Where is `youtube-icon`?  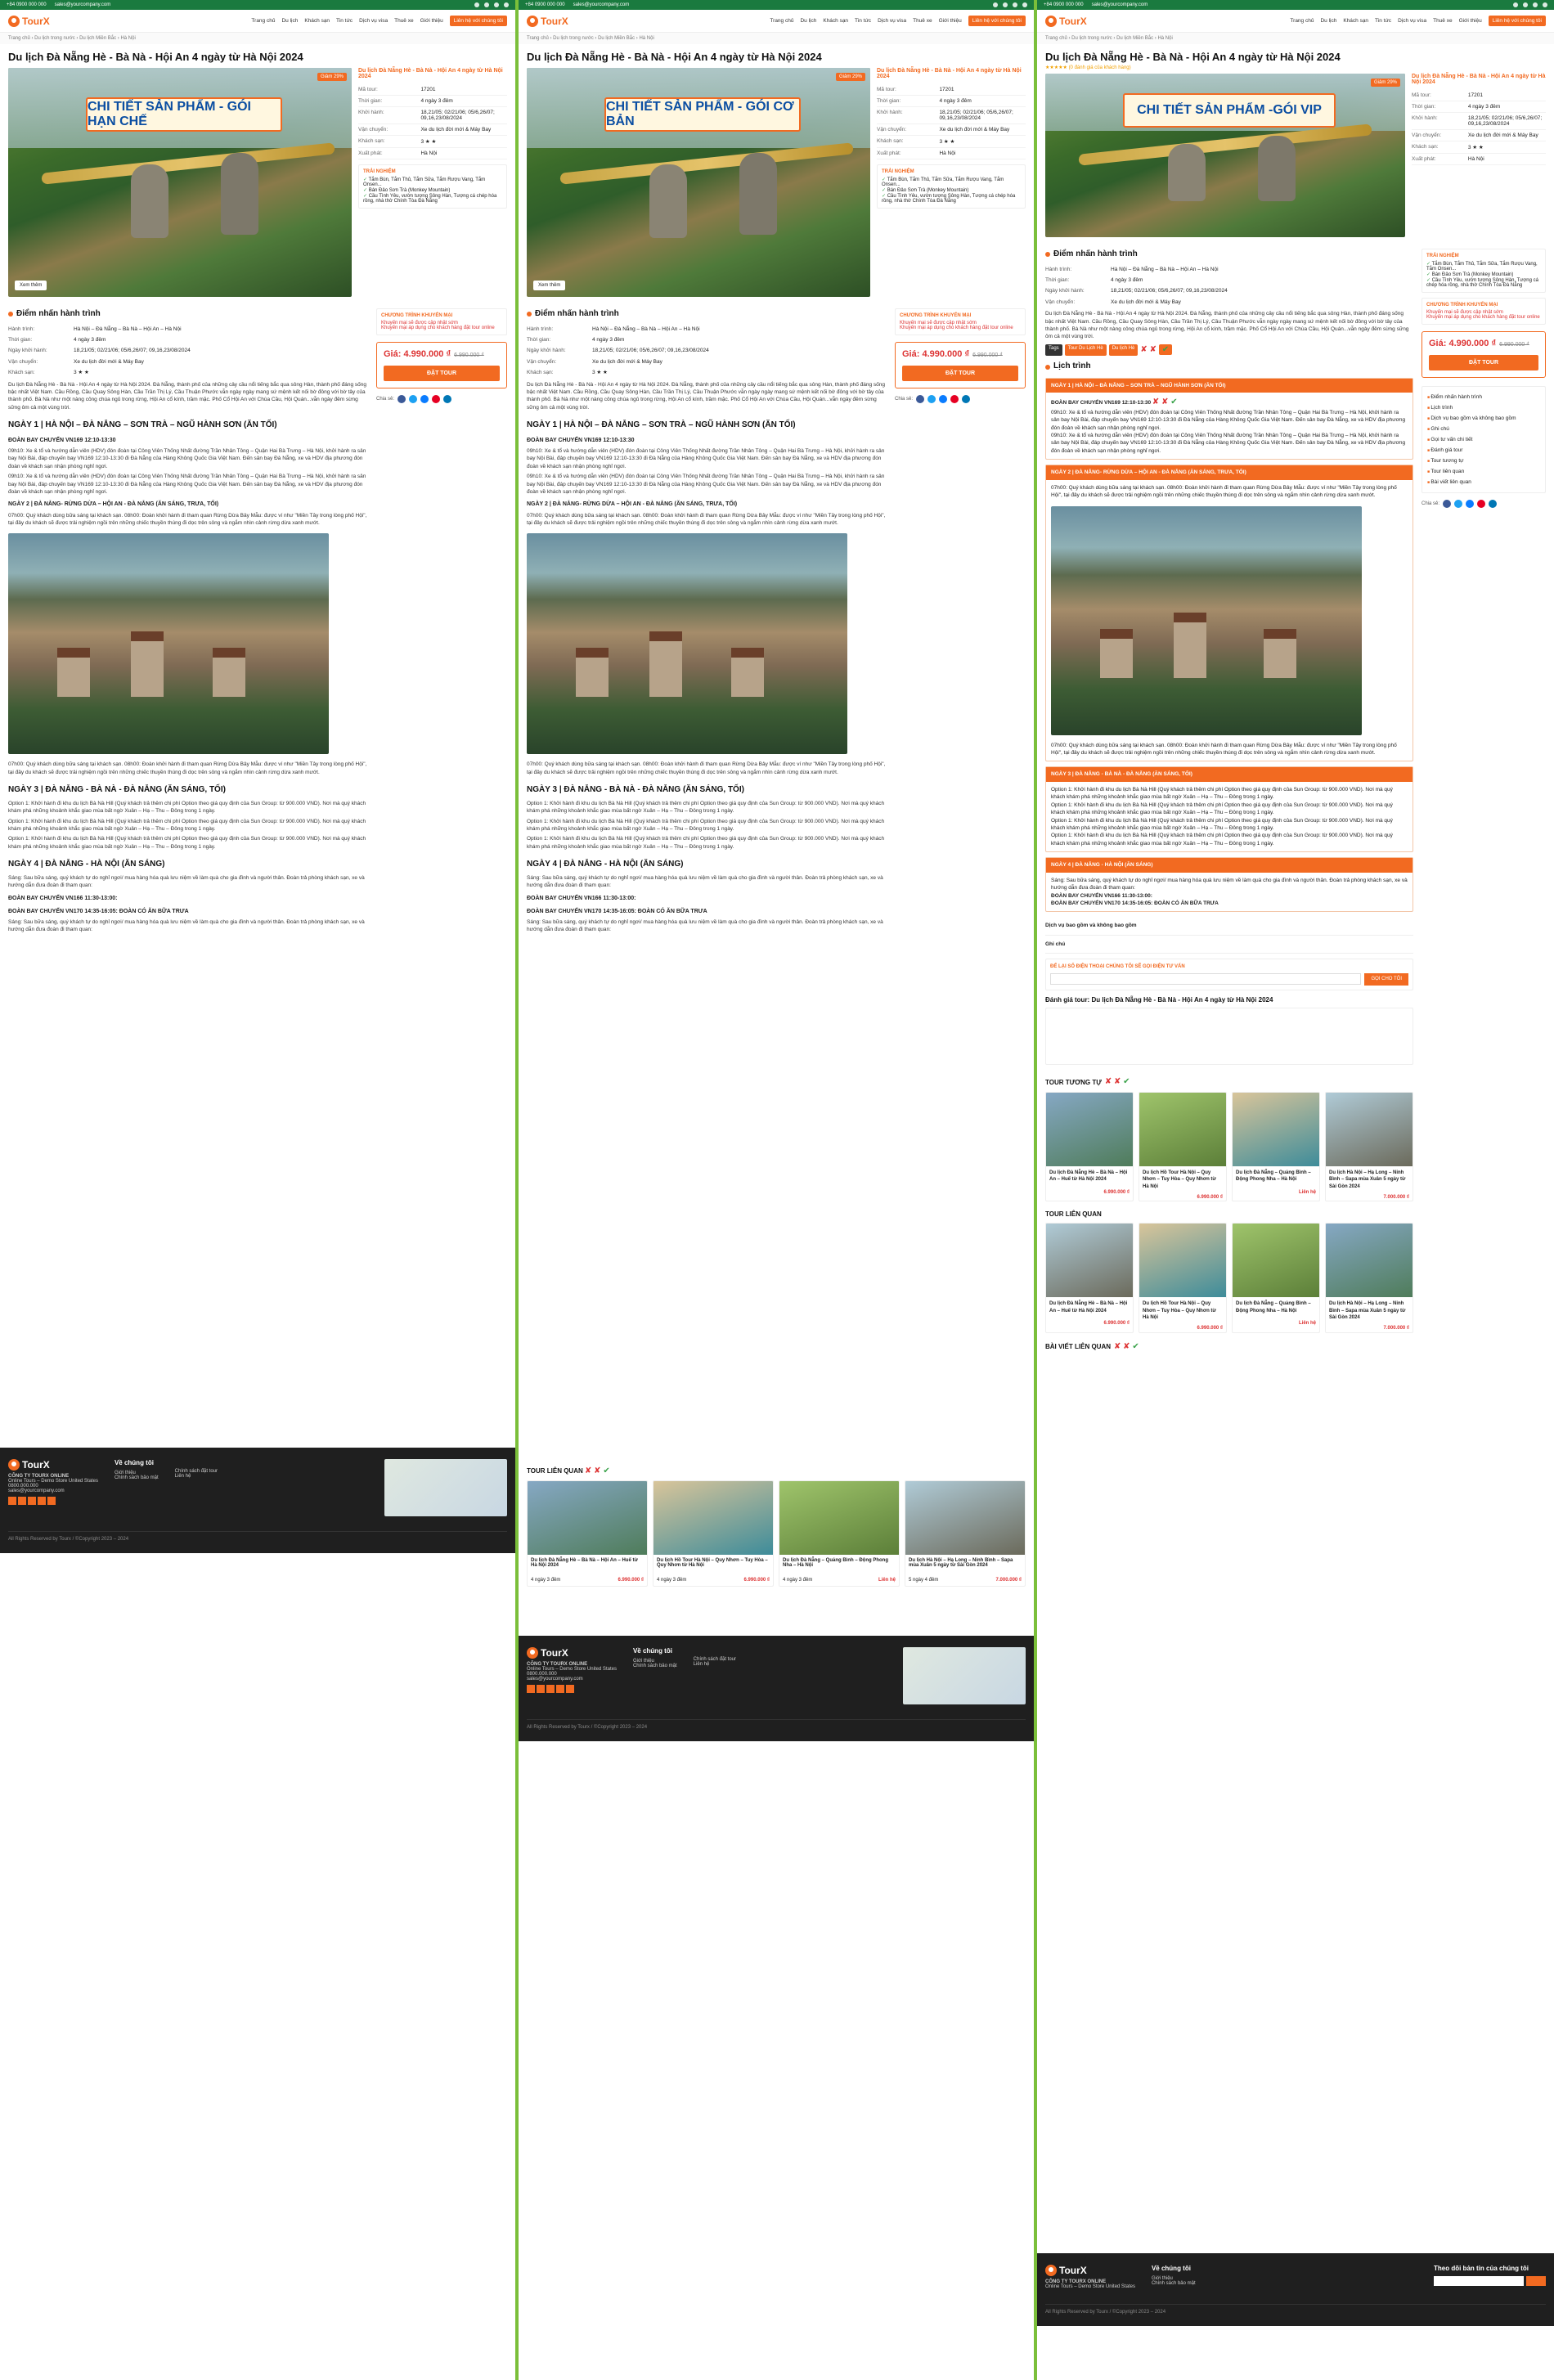 youtube-icon is located at coordinates (506, 5).